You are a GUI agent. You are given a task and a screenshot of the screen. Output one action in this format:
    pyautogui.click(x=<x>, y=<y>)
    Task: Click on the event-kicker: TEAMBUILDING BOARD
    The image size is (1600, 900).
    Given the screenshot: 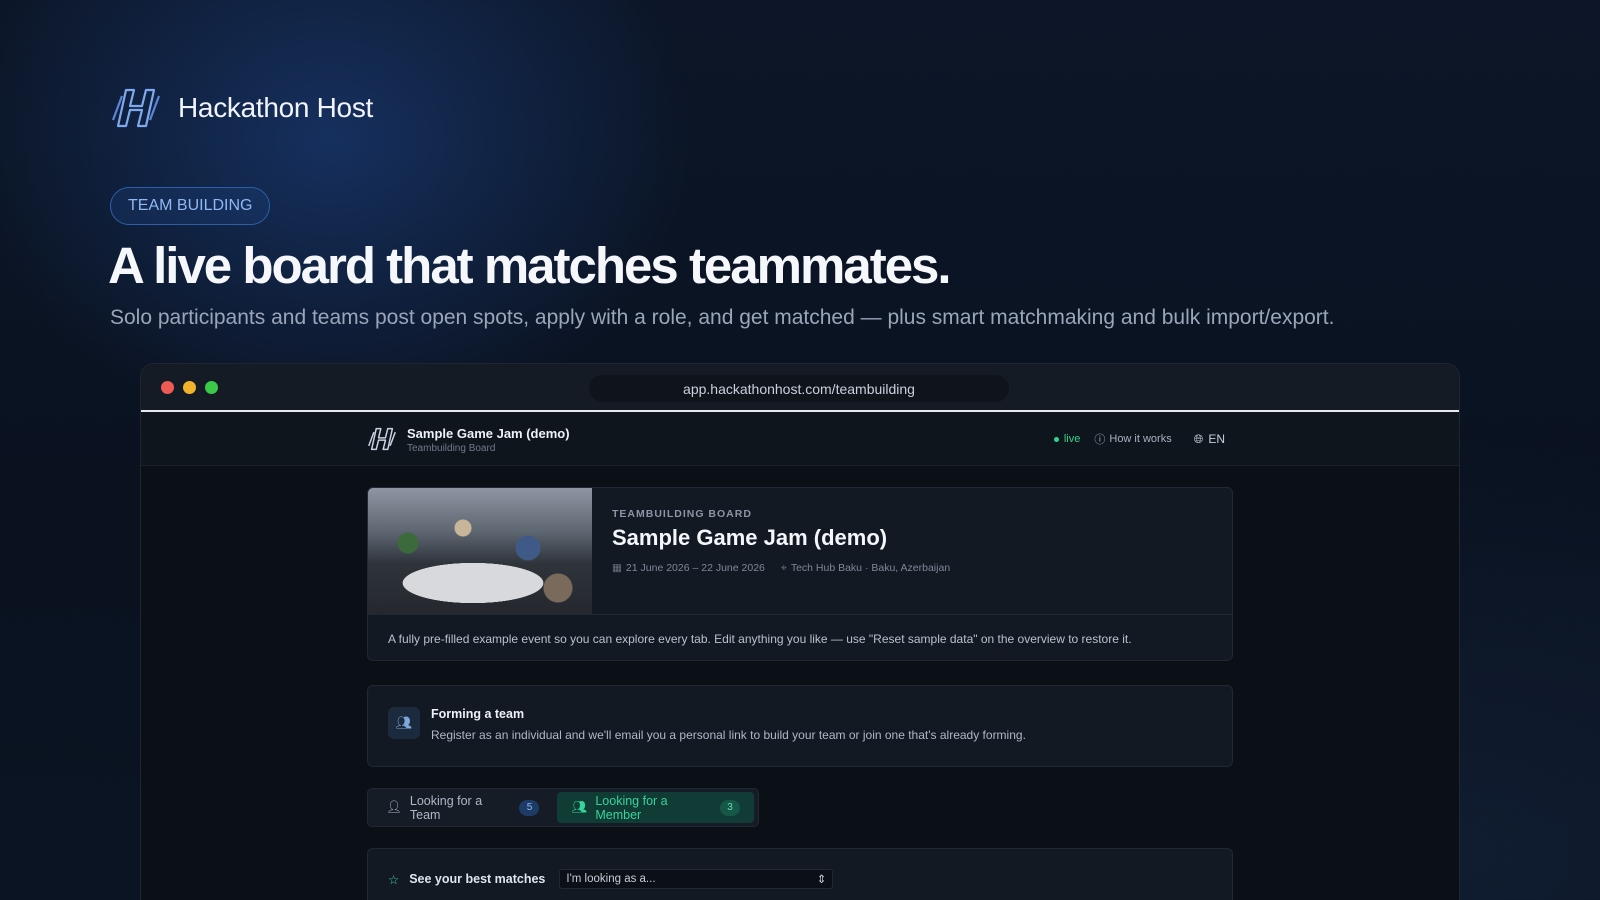 What is the action you would take?
    pyautogui.click(x=682, y=514)
    